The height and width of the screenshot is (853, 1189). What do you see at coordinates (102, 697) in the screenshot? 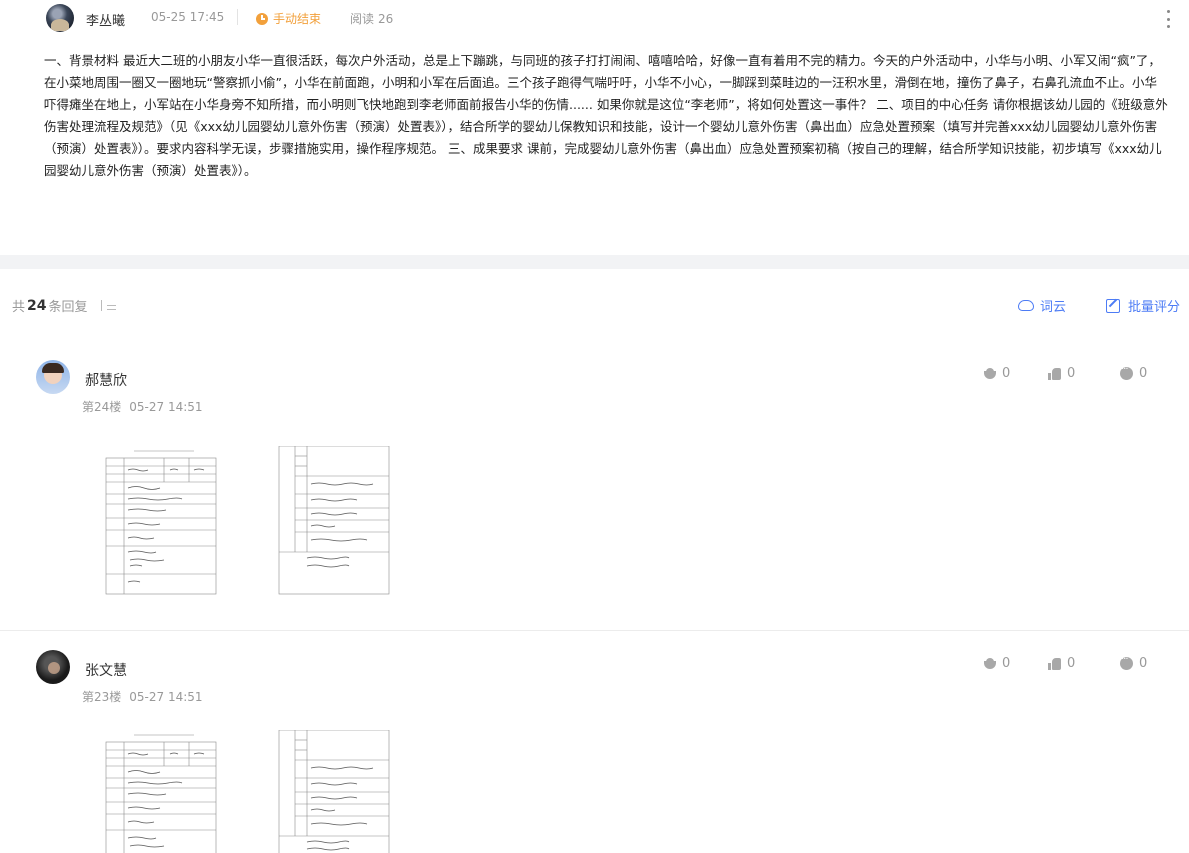
I see `reply-floor: 第23楼` at bounding box center [102, 697].